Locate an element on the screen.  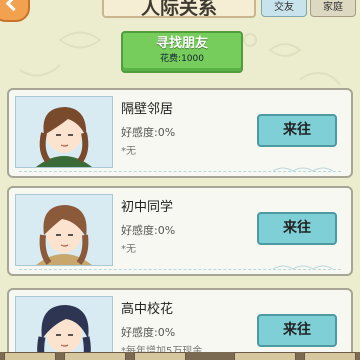
back-arrow-icon is located at coordinates (13, 6).